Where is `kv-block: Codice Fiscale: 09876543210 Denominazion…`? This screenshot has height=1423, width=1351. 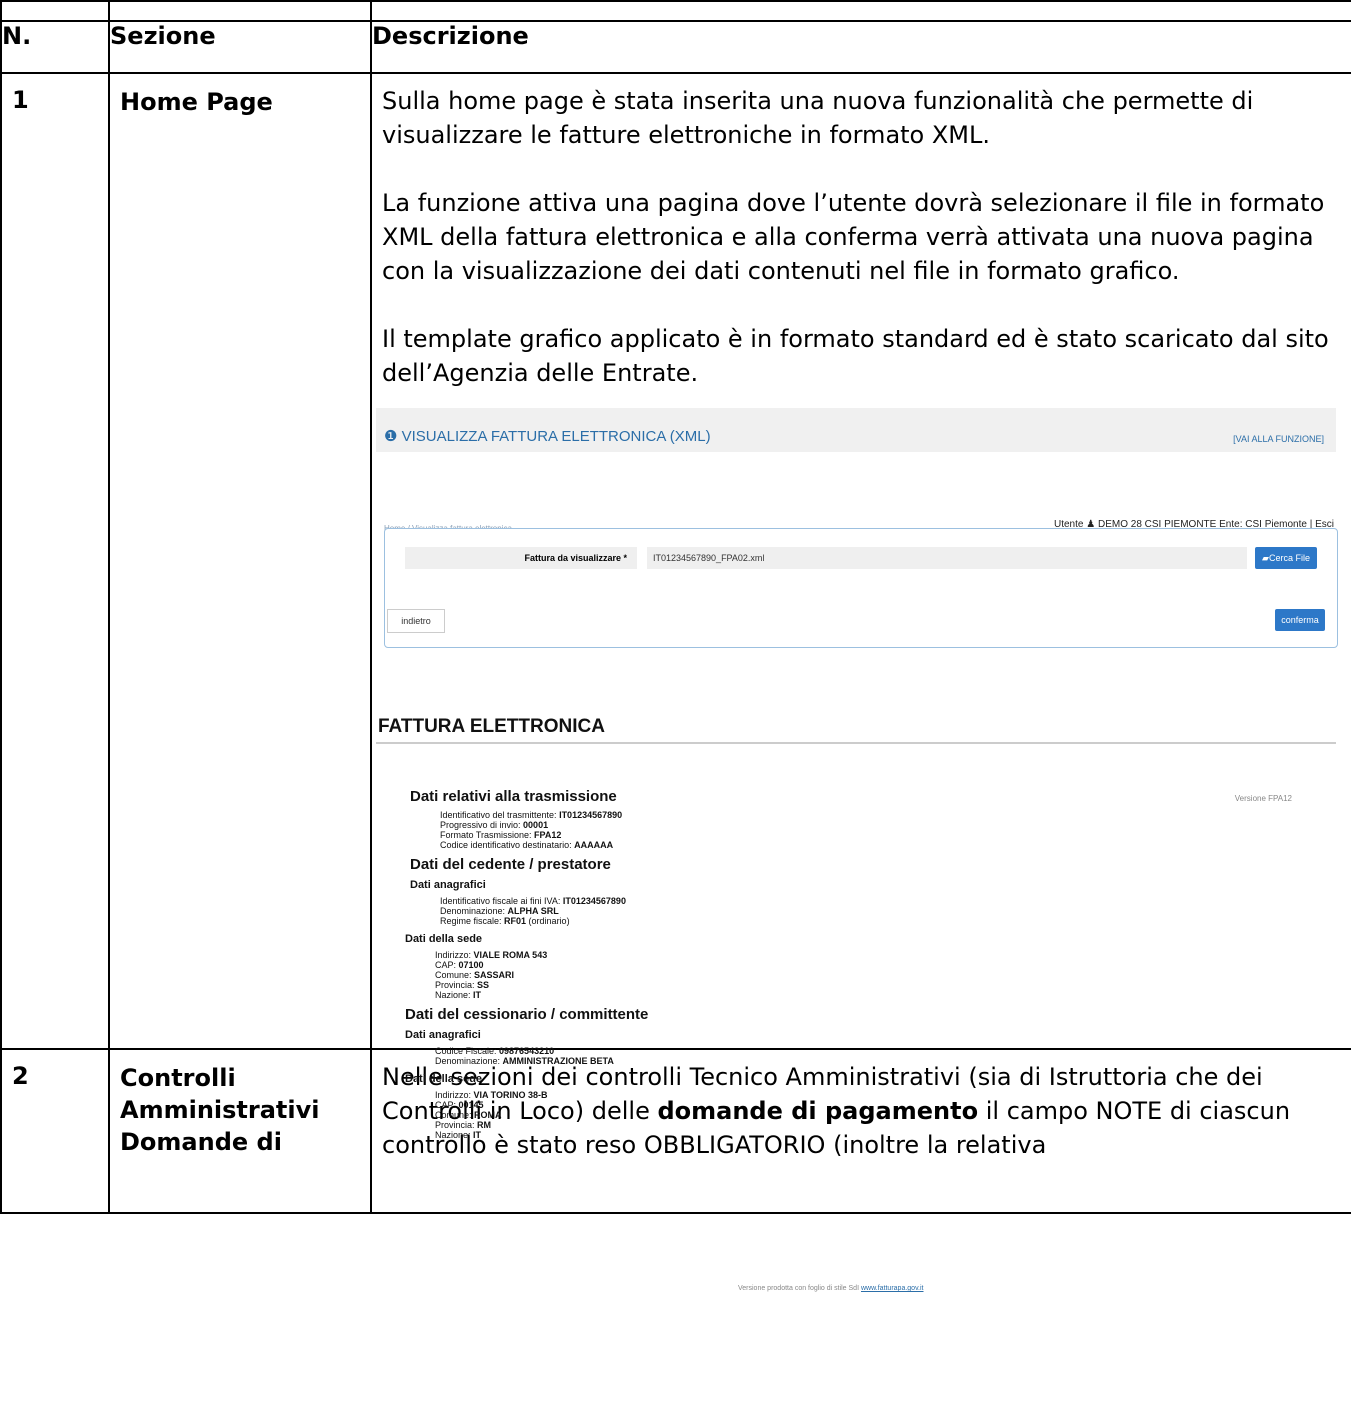 kv-block: Codice Fiscale: 09876543210 Denominazion… is located at coordinates (524, 1056).